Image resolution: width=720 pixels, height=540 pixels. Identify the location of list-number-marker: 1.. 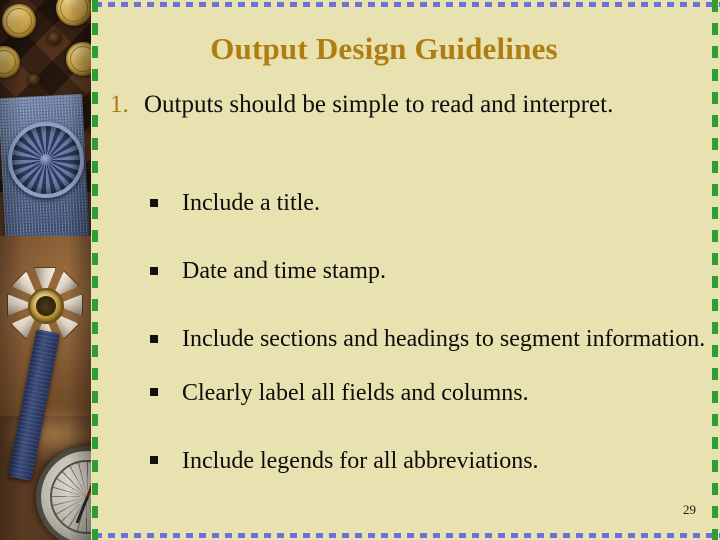
(119, 104).